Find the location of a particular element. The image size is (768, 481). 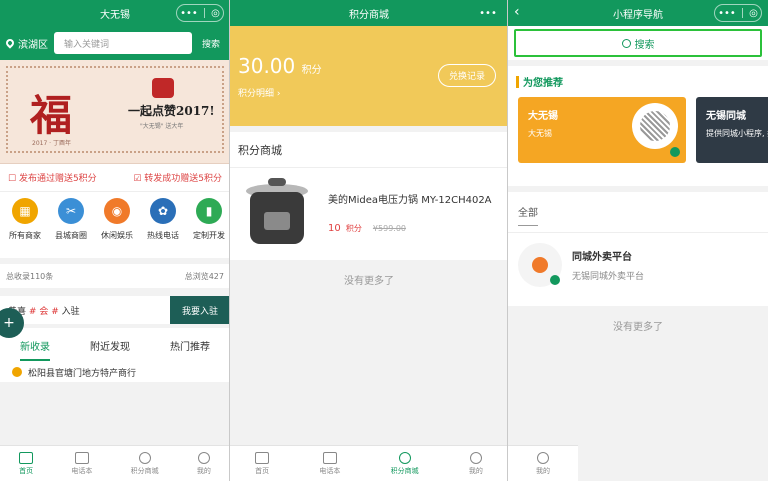

app-desc: 无锡同城外卖平台 is located at coordinates (608, 277).